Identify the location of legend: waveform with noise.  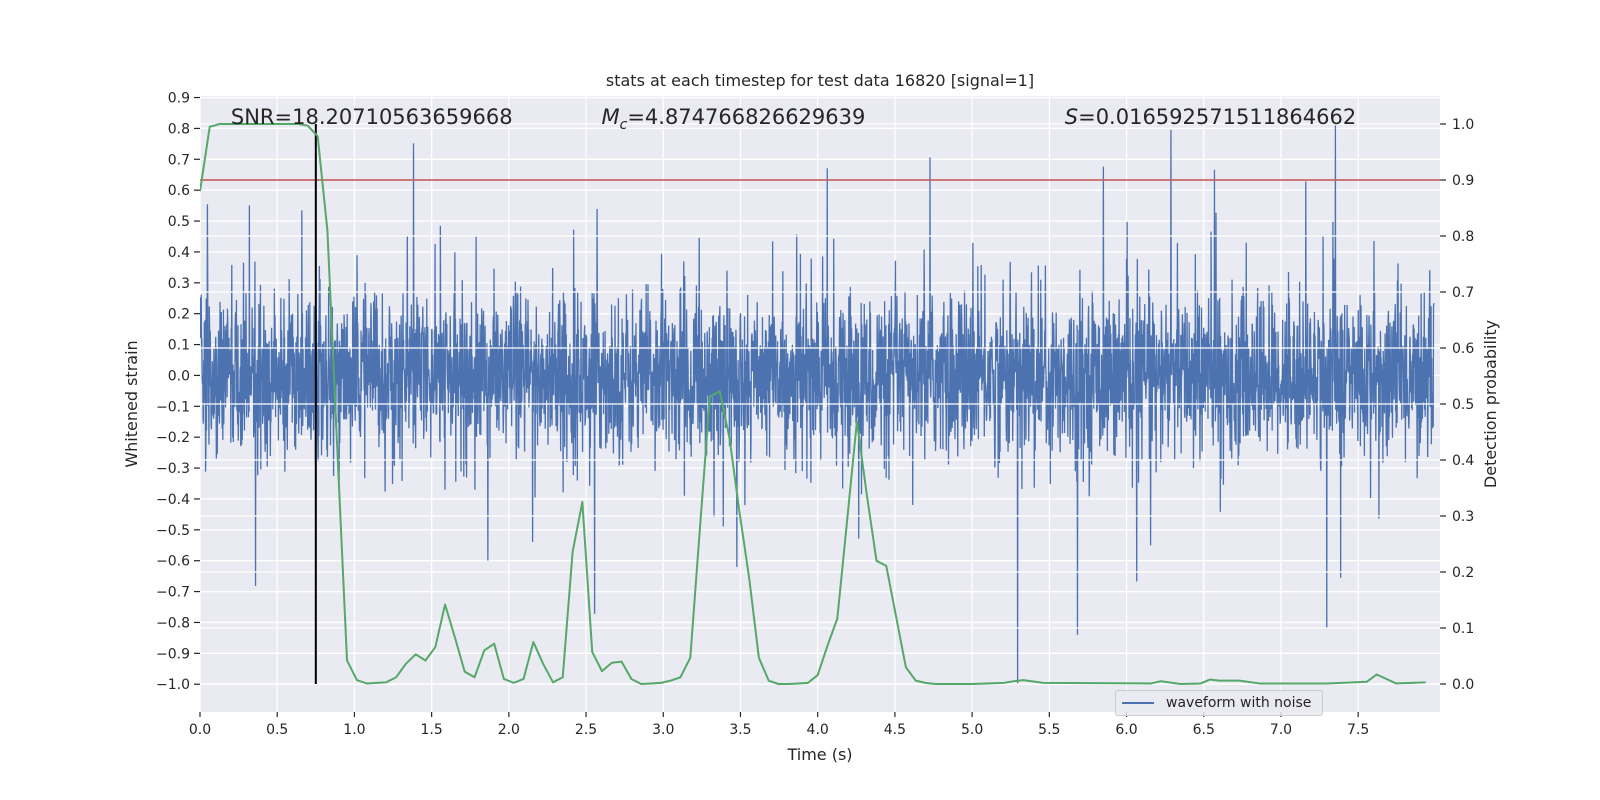
(1219, 703).